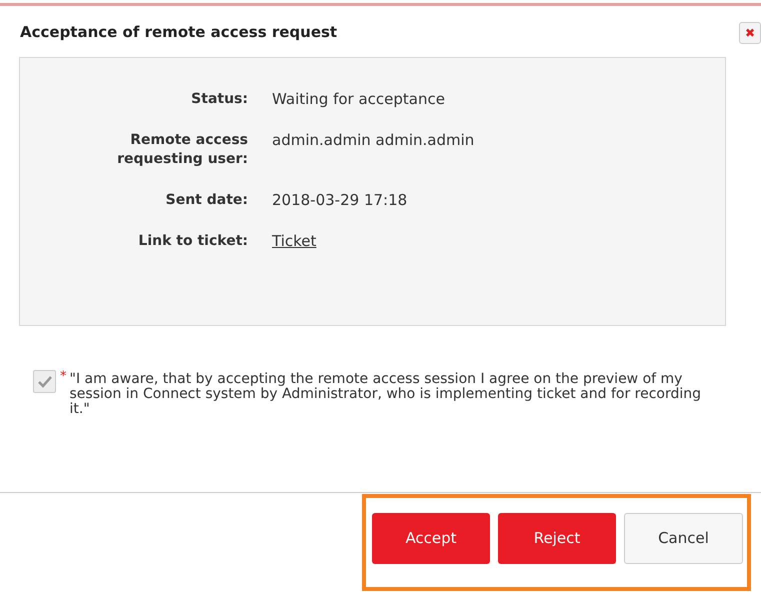 This screenshot has width=761, height=599. What do you see at coordinates (431, 538) in the screenshot?
I see `action-button: Accept` at bounding box center [431, 538].